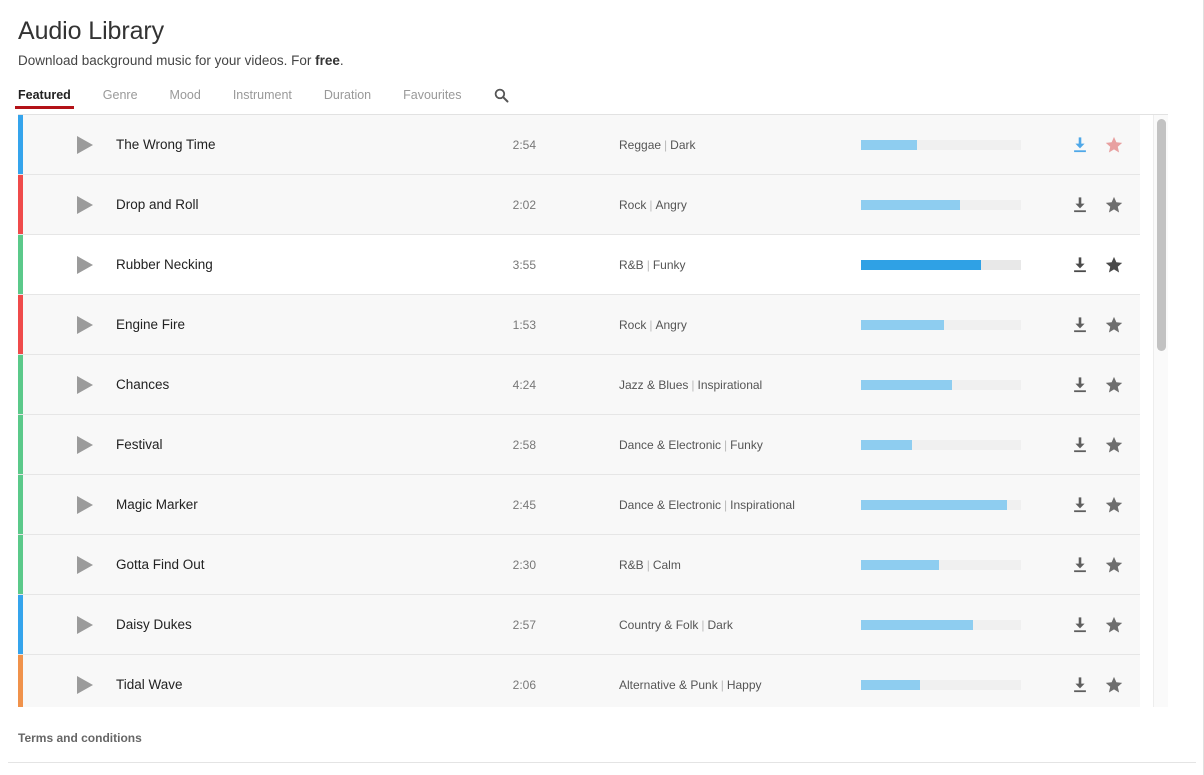  Describe the element at coordinates (524, 144) in the screenshot. I see `track-duration: 2:54` at that location.